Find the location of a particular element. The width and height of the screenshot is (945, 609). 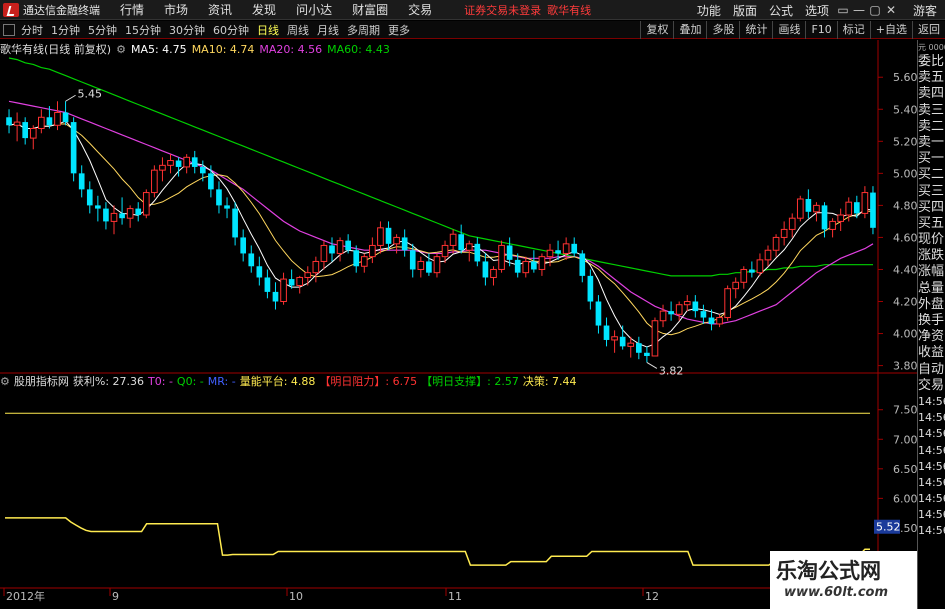

panel-item-27: 14:56 is located at coordinates (931, 499).